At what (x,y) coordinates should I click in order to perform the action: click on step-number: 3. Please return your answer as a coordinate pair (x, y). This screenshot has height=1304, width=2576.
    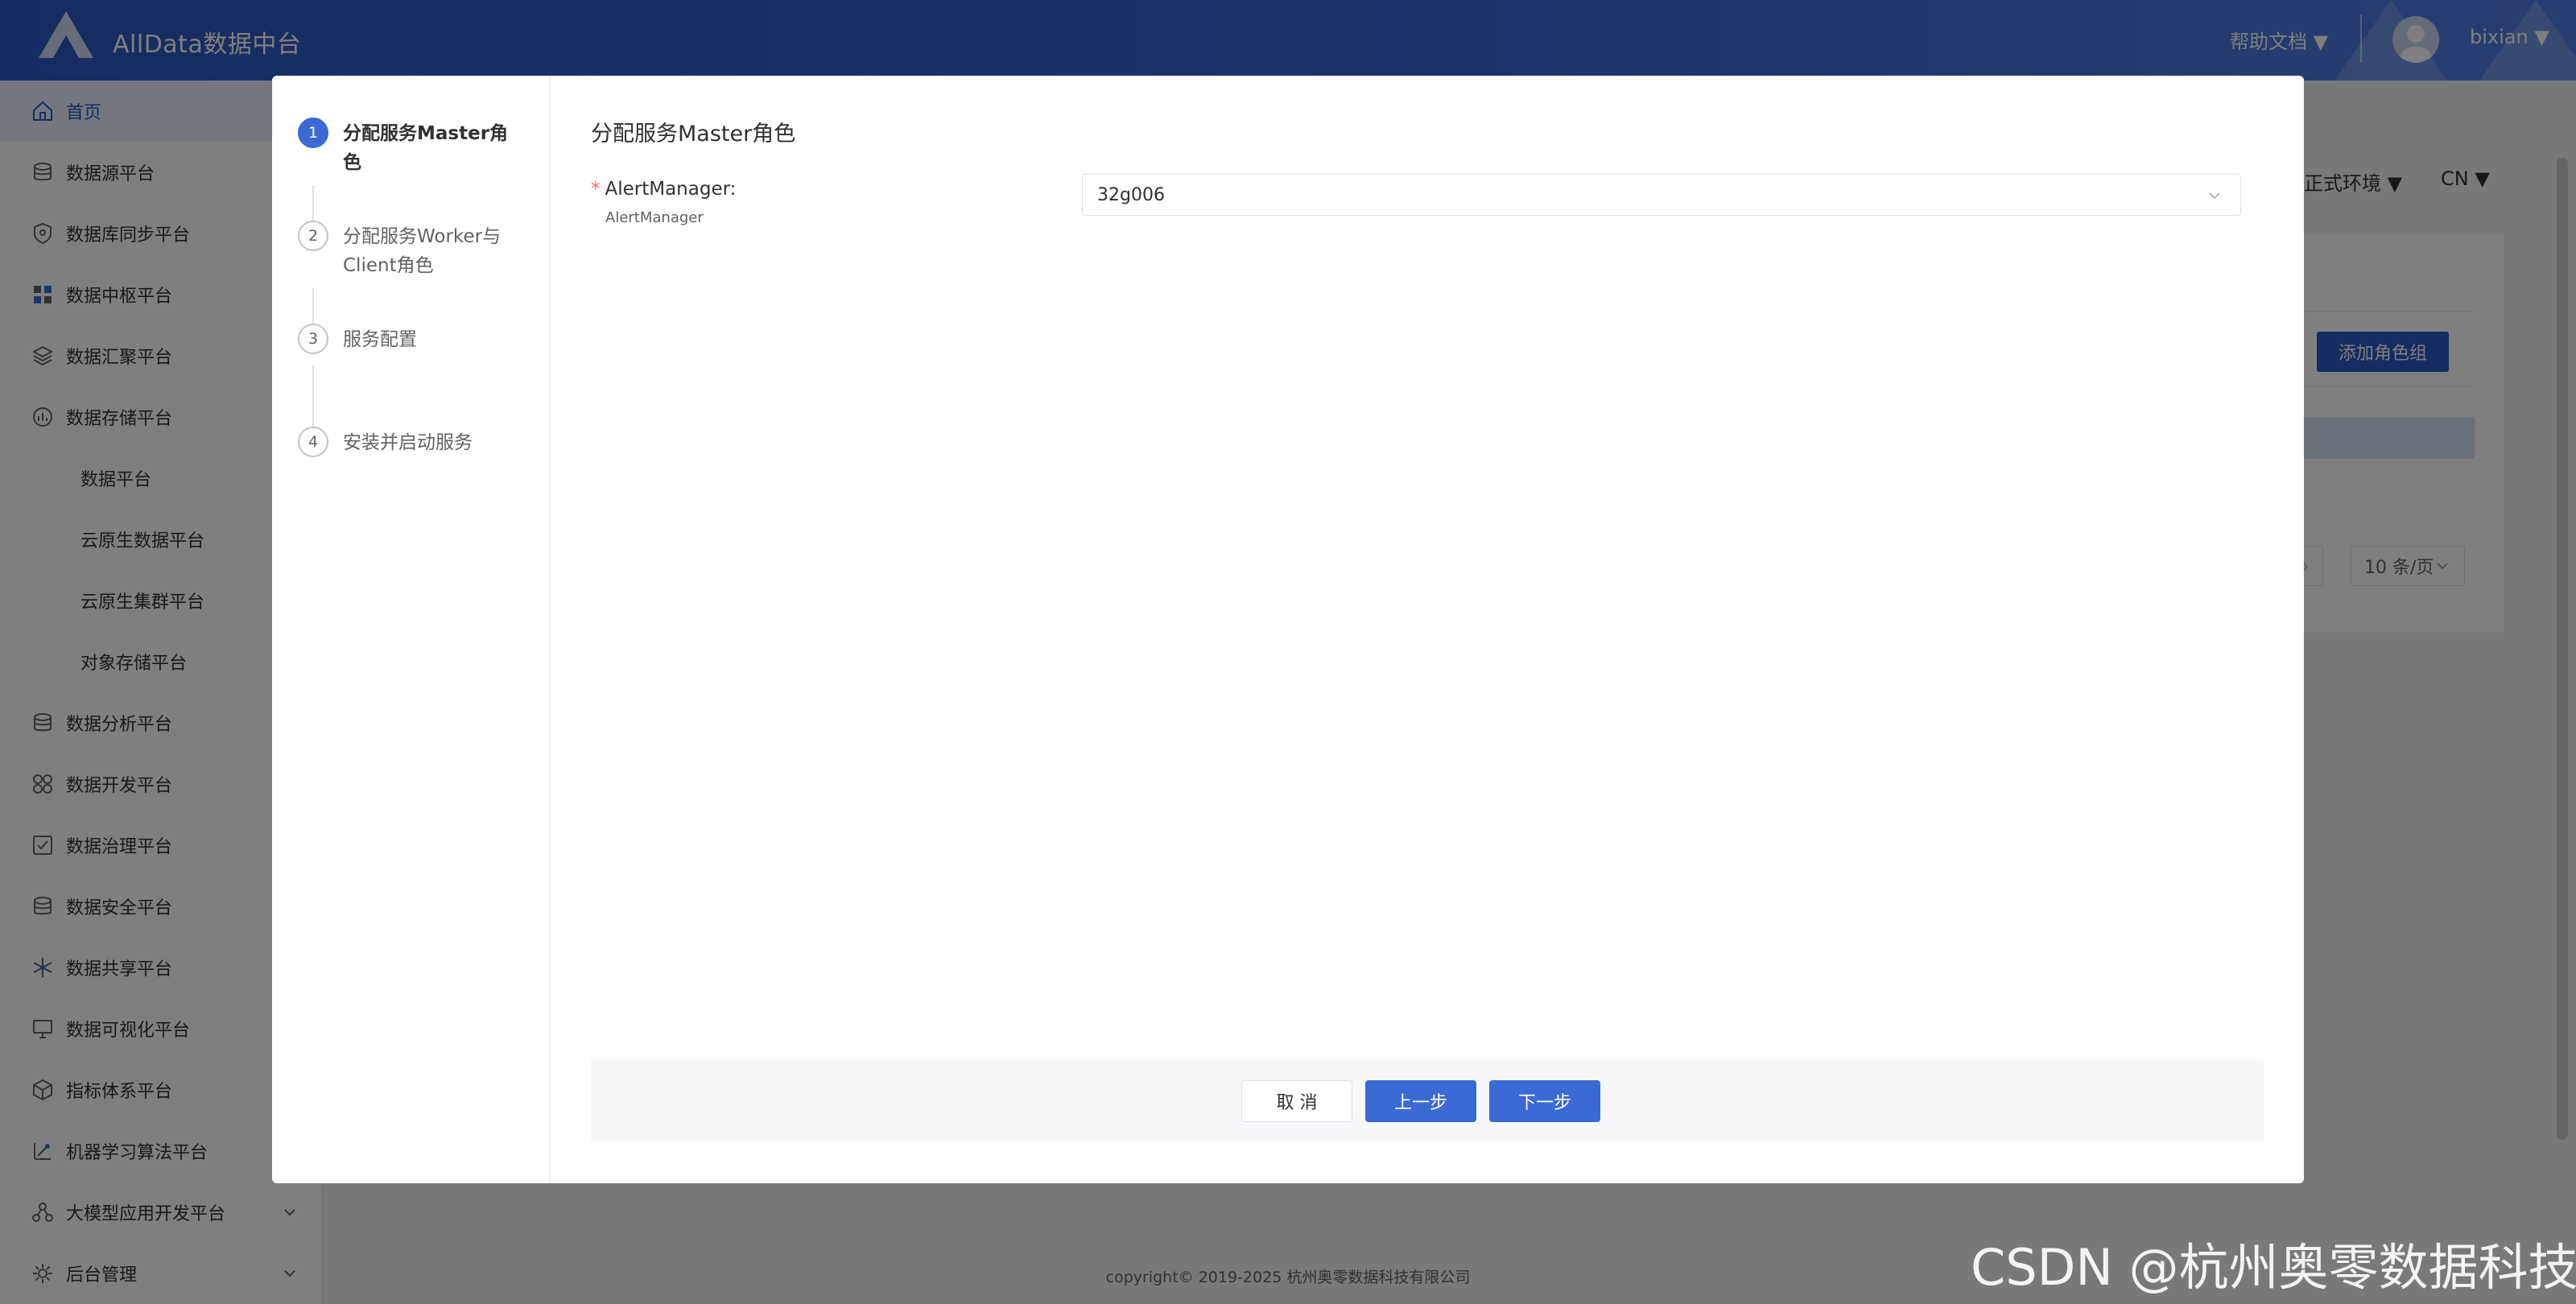
    Looking at the image, I should click on (313, 339).